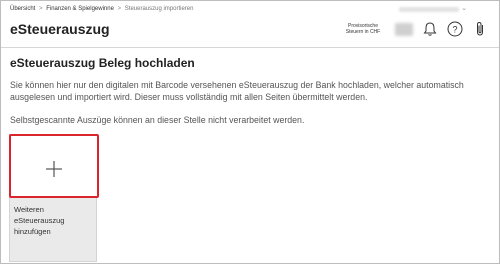 The height and width of the screenshot is (264, 500). What do you see at coordinates (404, 29) in the screenshot?
I see `tax-amount-blurred` at bounding box center [404, 29].